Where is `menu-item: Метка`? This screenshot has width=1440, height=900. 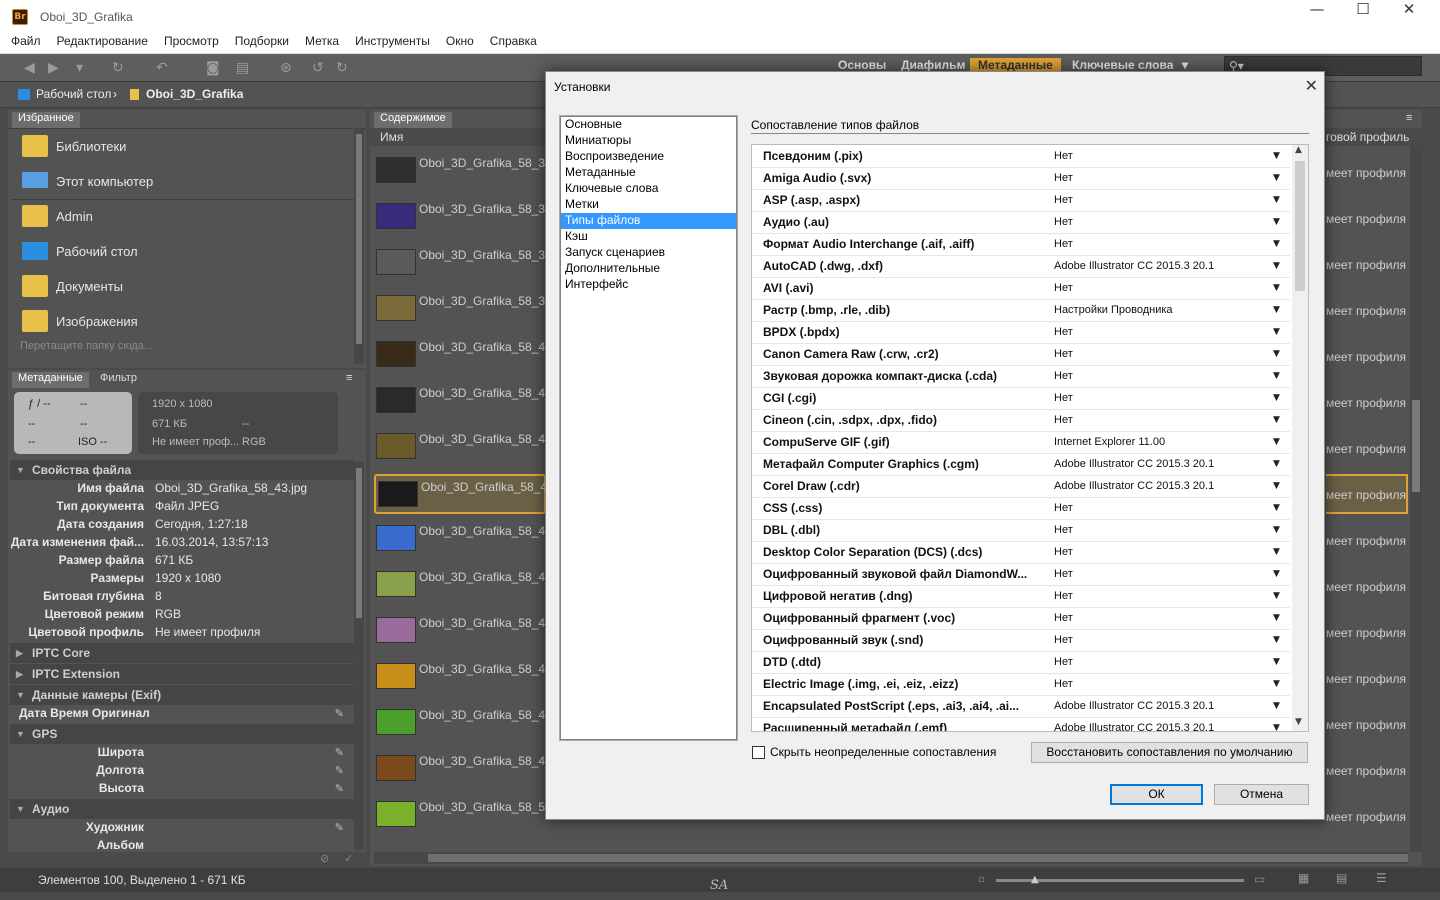 menu-item: Метка is located at coordinates (322, 41).